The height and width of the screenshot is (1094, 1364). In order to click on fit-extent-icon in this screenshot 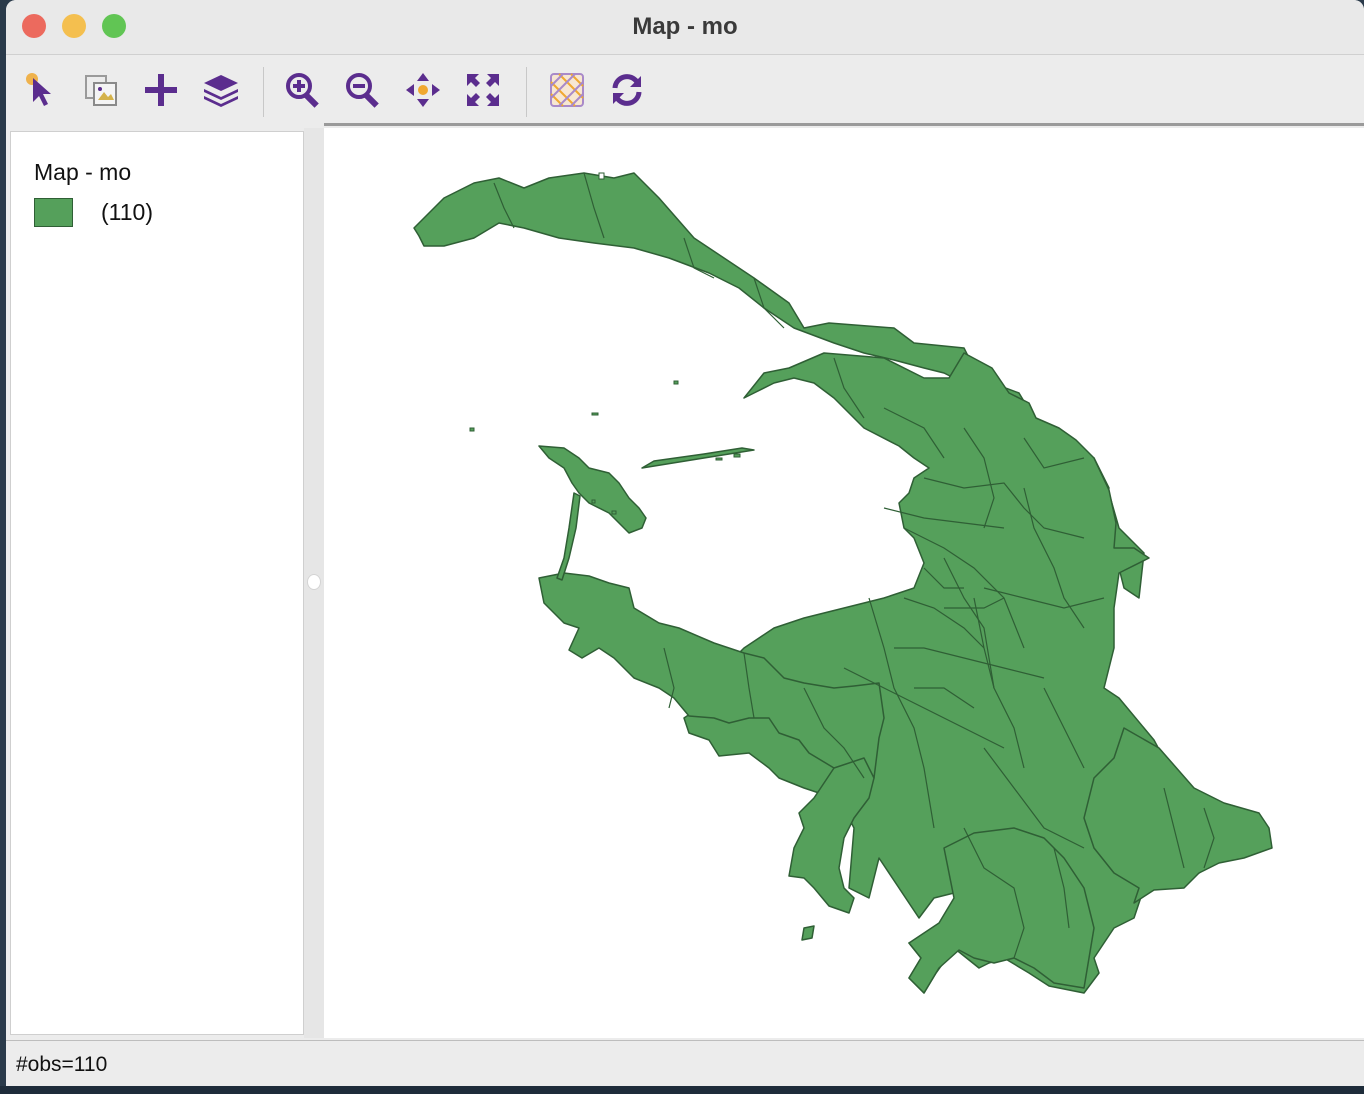, I will do `click(483, 90)`.